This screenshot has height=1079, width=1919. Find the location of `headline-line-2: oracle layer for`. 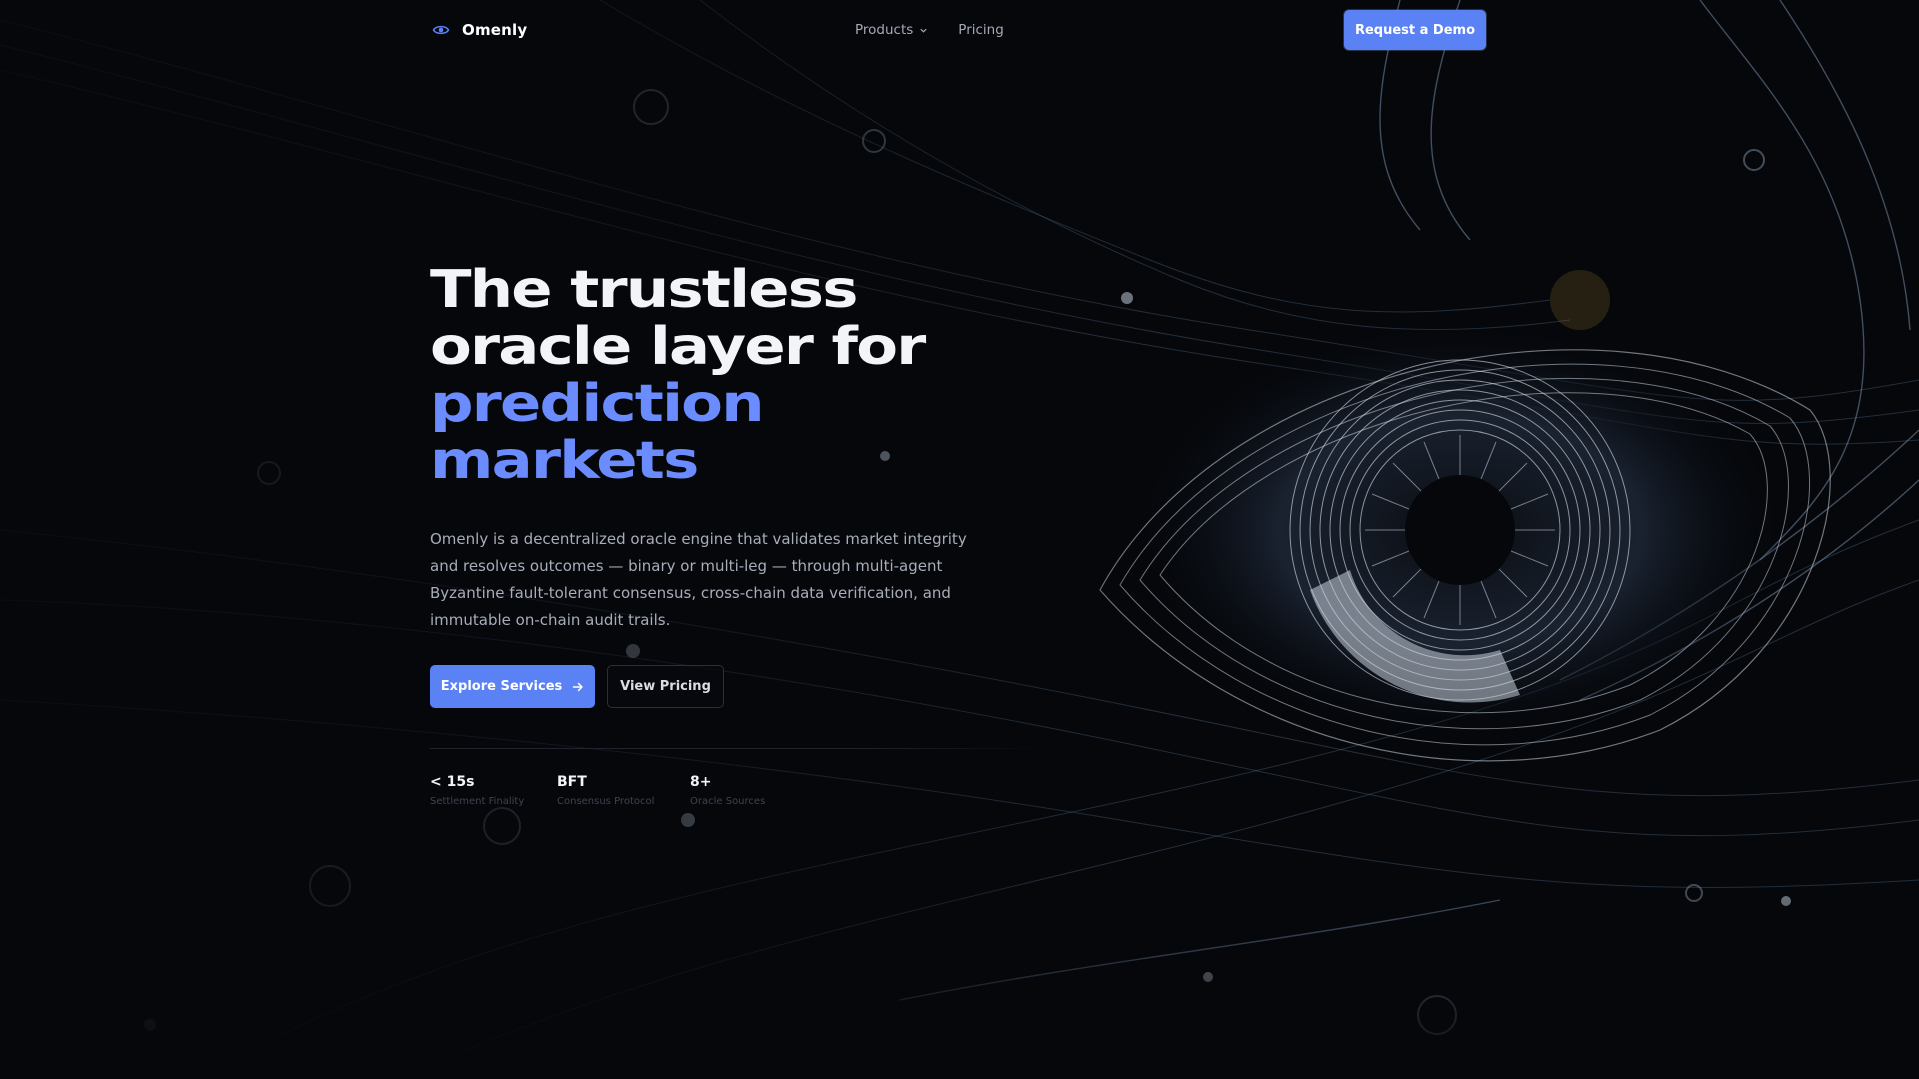

headline-line-2: oracle layer for is located at coordinates (678, 347).